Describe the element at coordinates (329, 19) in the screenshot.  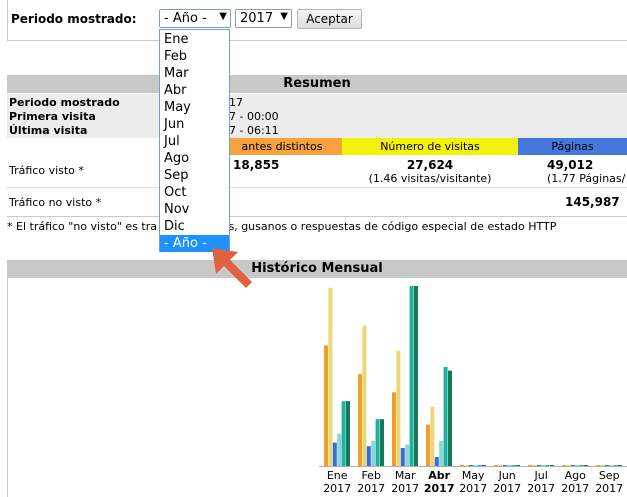
I see `accept-button: Aceptar` at that location.